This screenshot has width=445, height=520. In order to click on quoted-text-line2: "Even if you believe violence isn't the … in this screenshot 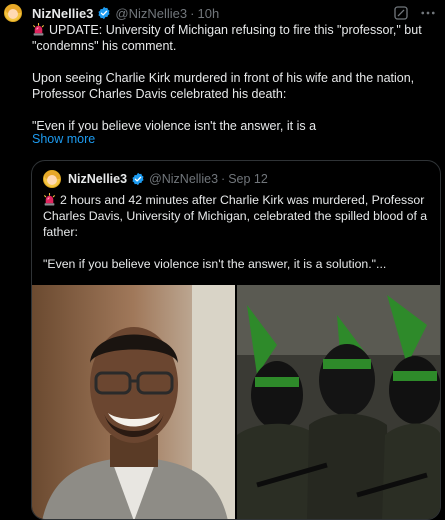, I will do `click(215, 264)`.